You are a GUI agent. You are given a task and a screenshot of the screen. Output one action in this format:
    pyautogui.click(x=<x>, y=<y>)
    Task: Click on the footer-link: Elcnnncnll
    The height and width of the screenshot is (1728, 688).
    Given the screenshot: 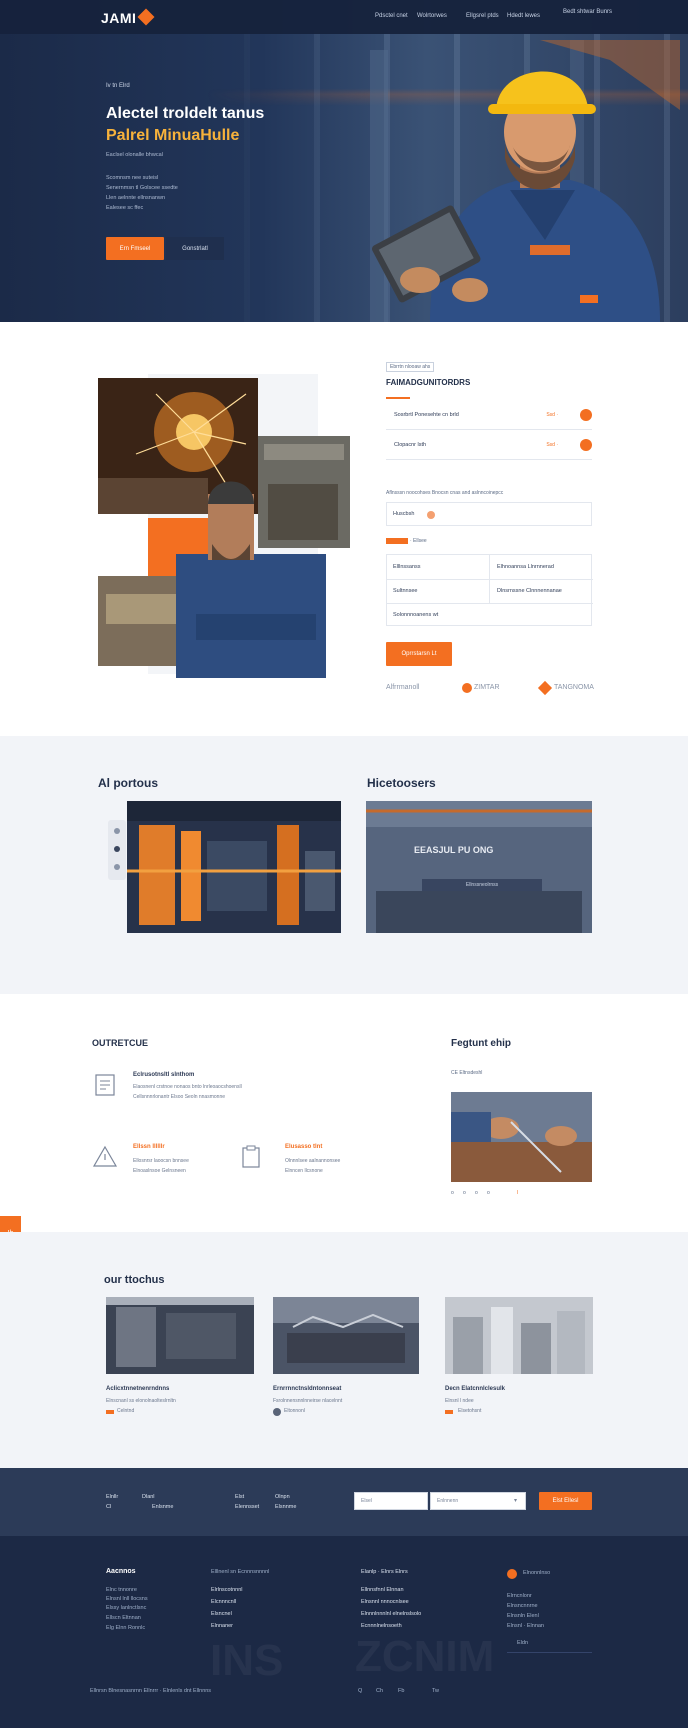 What is the action you would take?
    pyautogui.click(x=223, y=1602)
    